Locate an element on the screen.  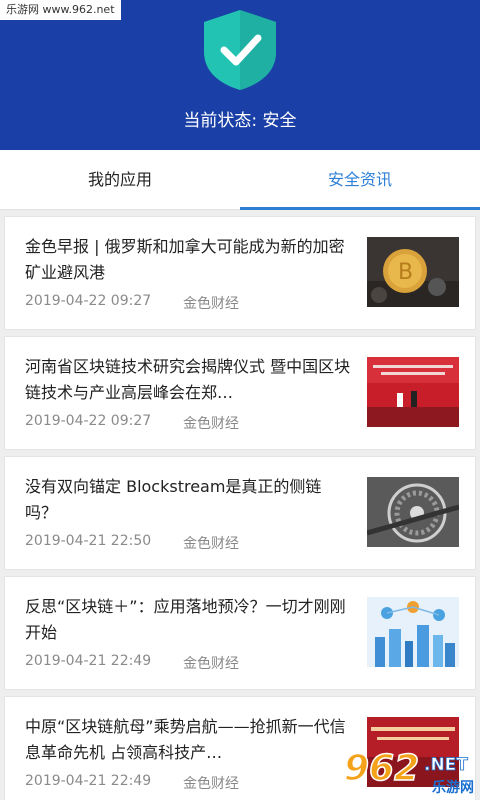
svg-text: B is located at coordinates (405, 272).